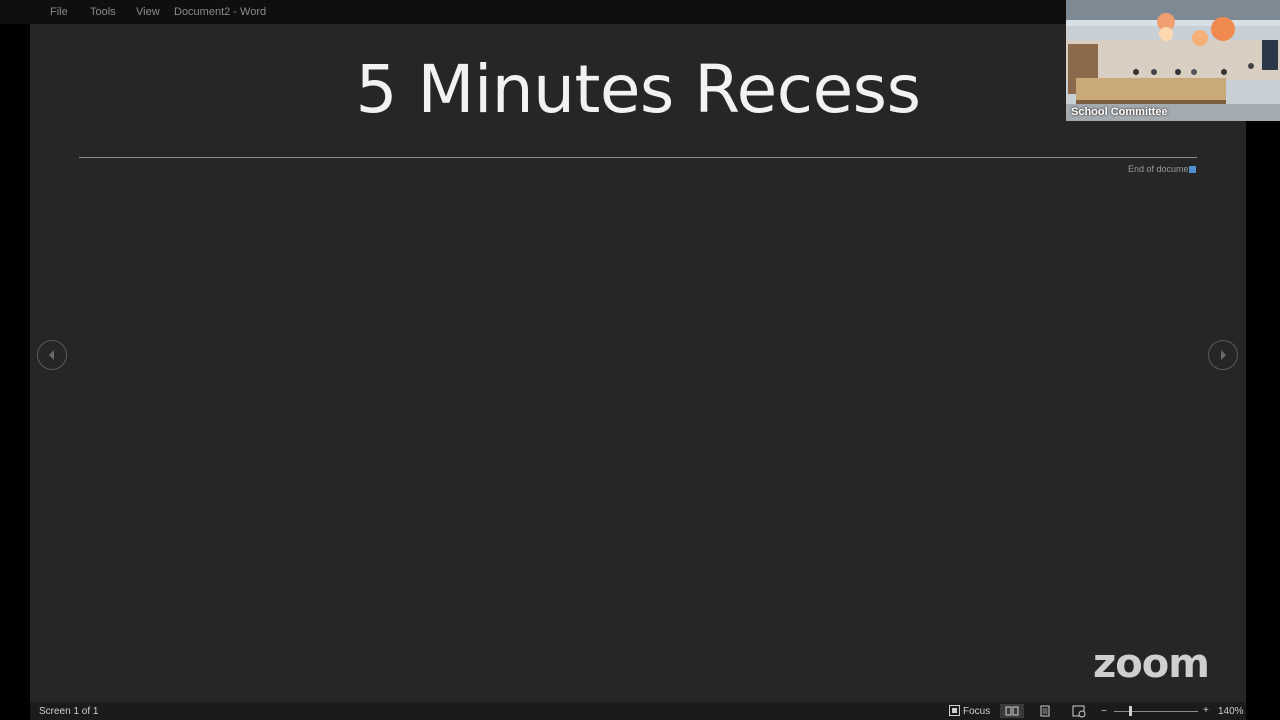  Describe the element at coordinates (1104, 711) in the screenshot. I see `zoom-out-button: −` at that location.